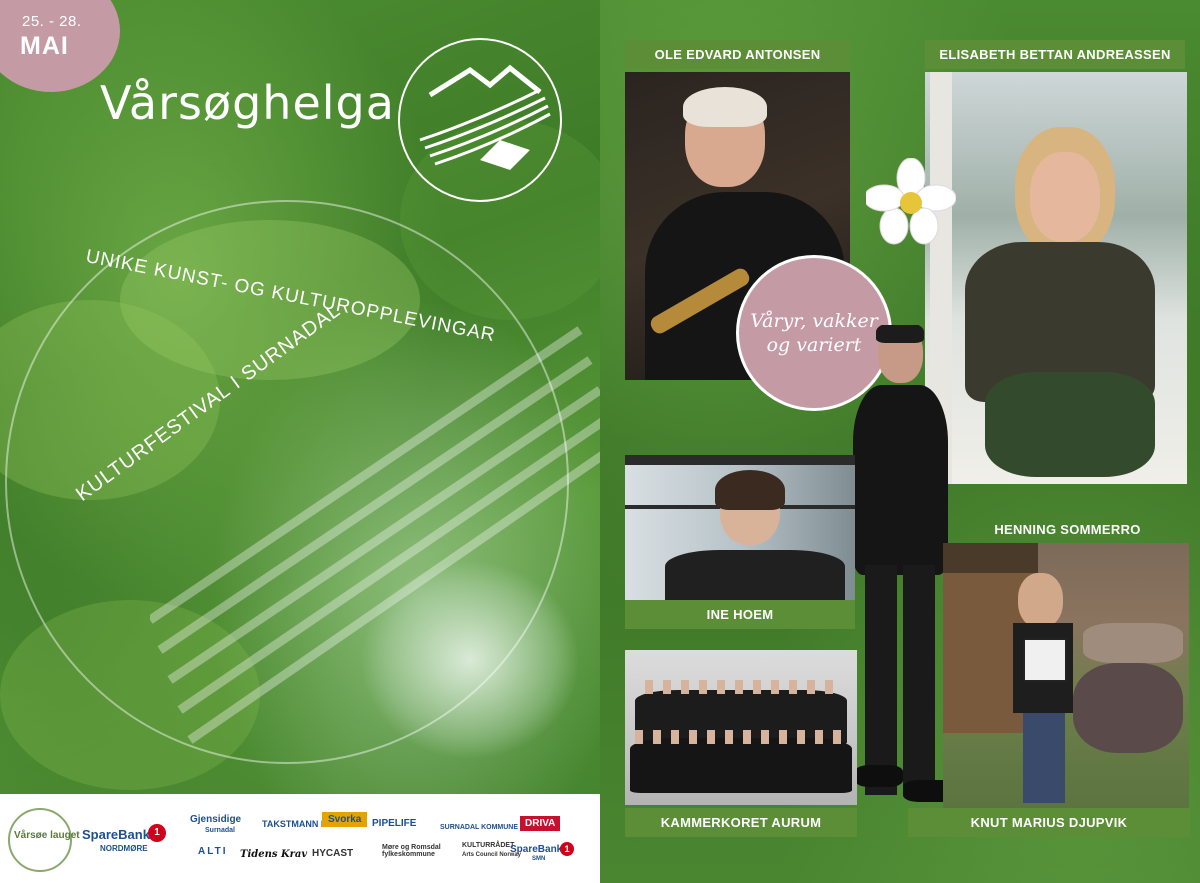 Image resolution: width=1200 pixels, height=883 pixels. What do you see at coordinates (485, 117) in the screenshot?
I see `harp-mountain-icon` at bounding box center [485, 117].